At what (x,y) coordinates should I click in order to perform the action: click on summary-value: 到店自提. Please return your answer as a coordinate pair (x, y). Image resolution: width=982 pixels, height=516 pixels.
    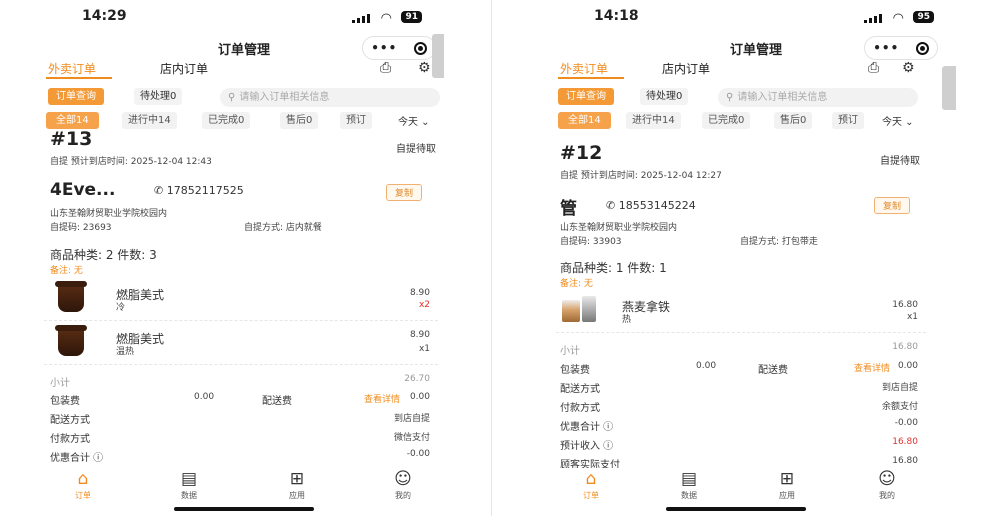
    Looking at the image, I should click on (899, 388).